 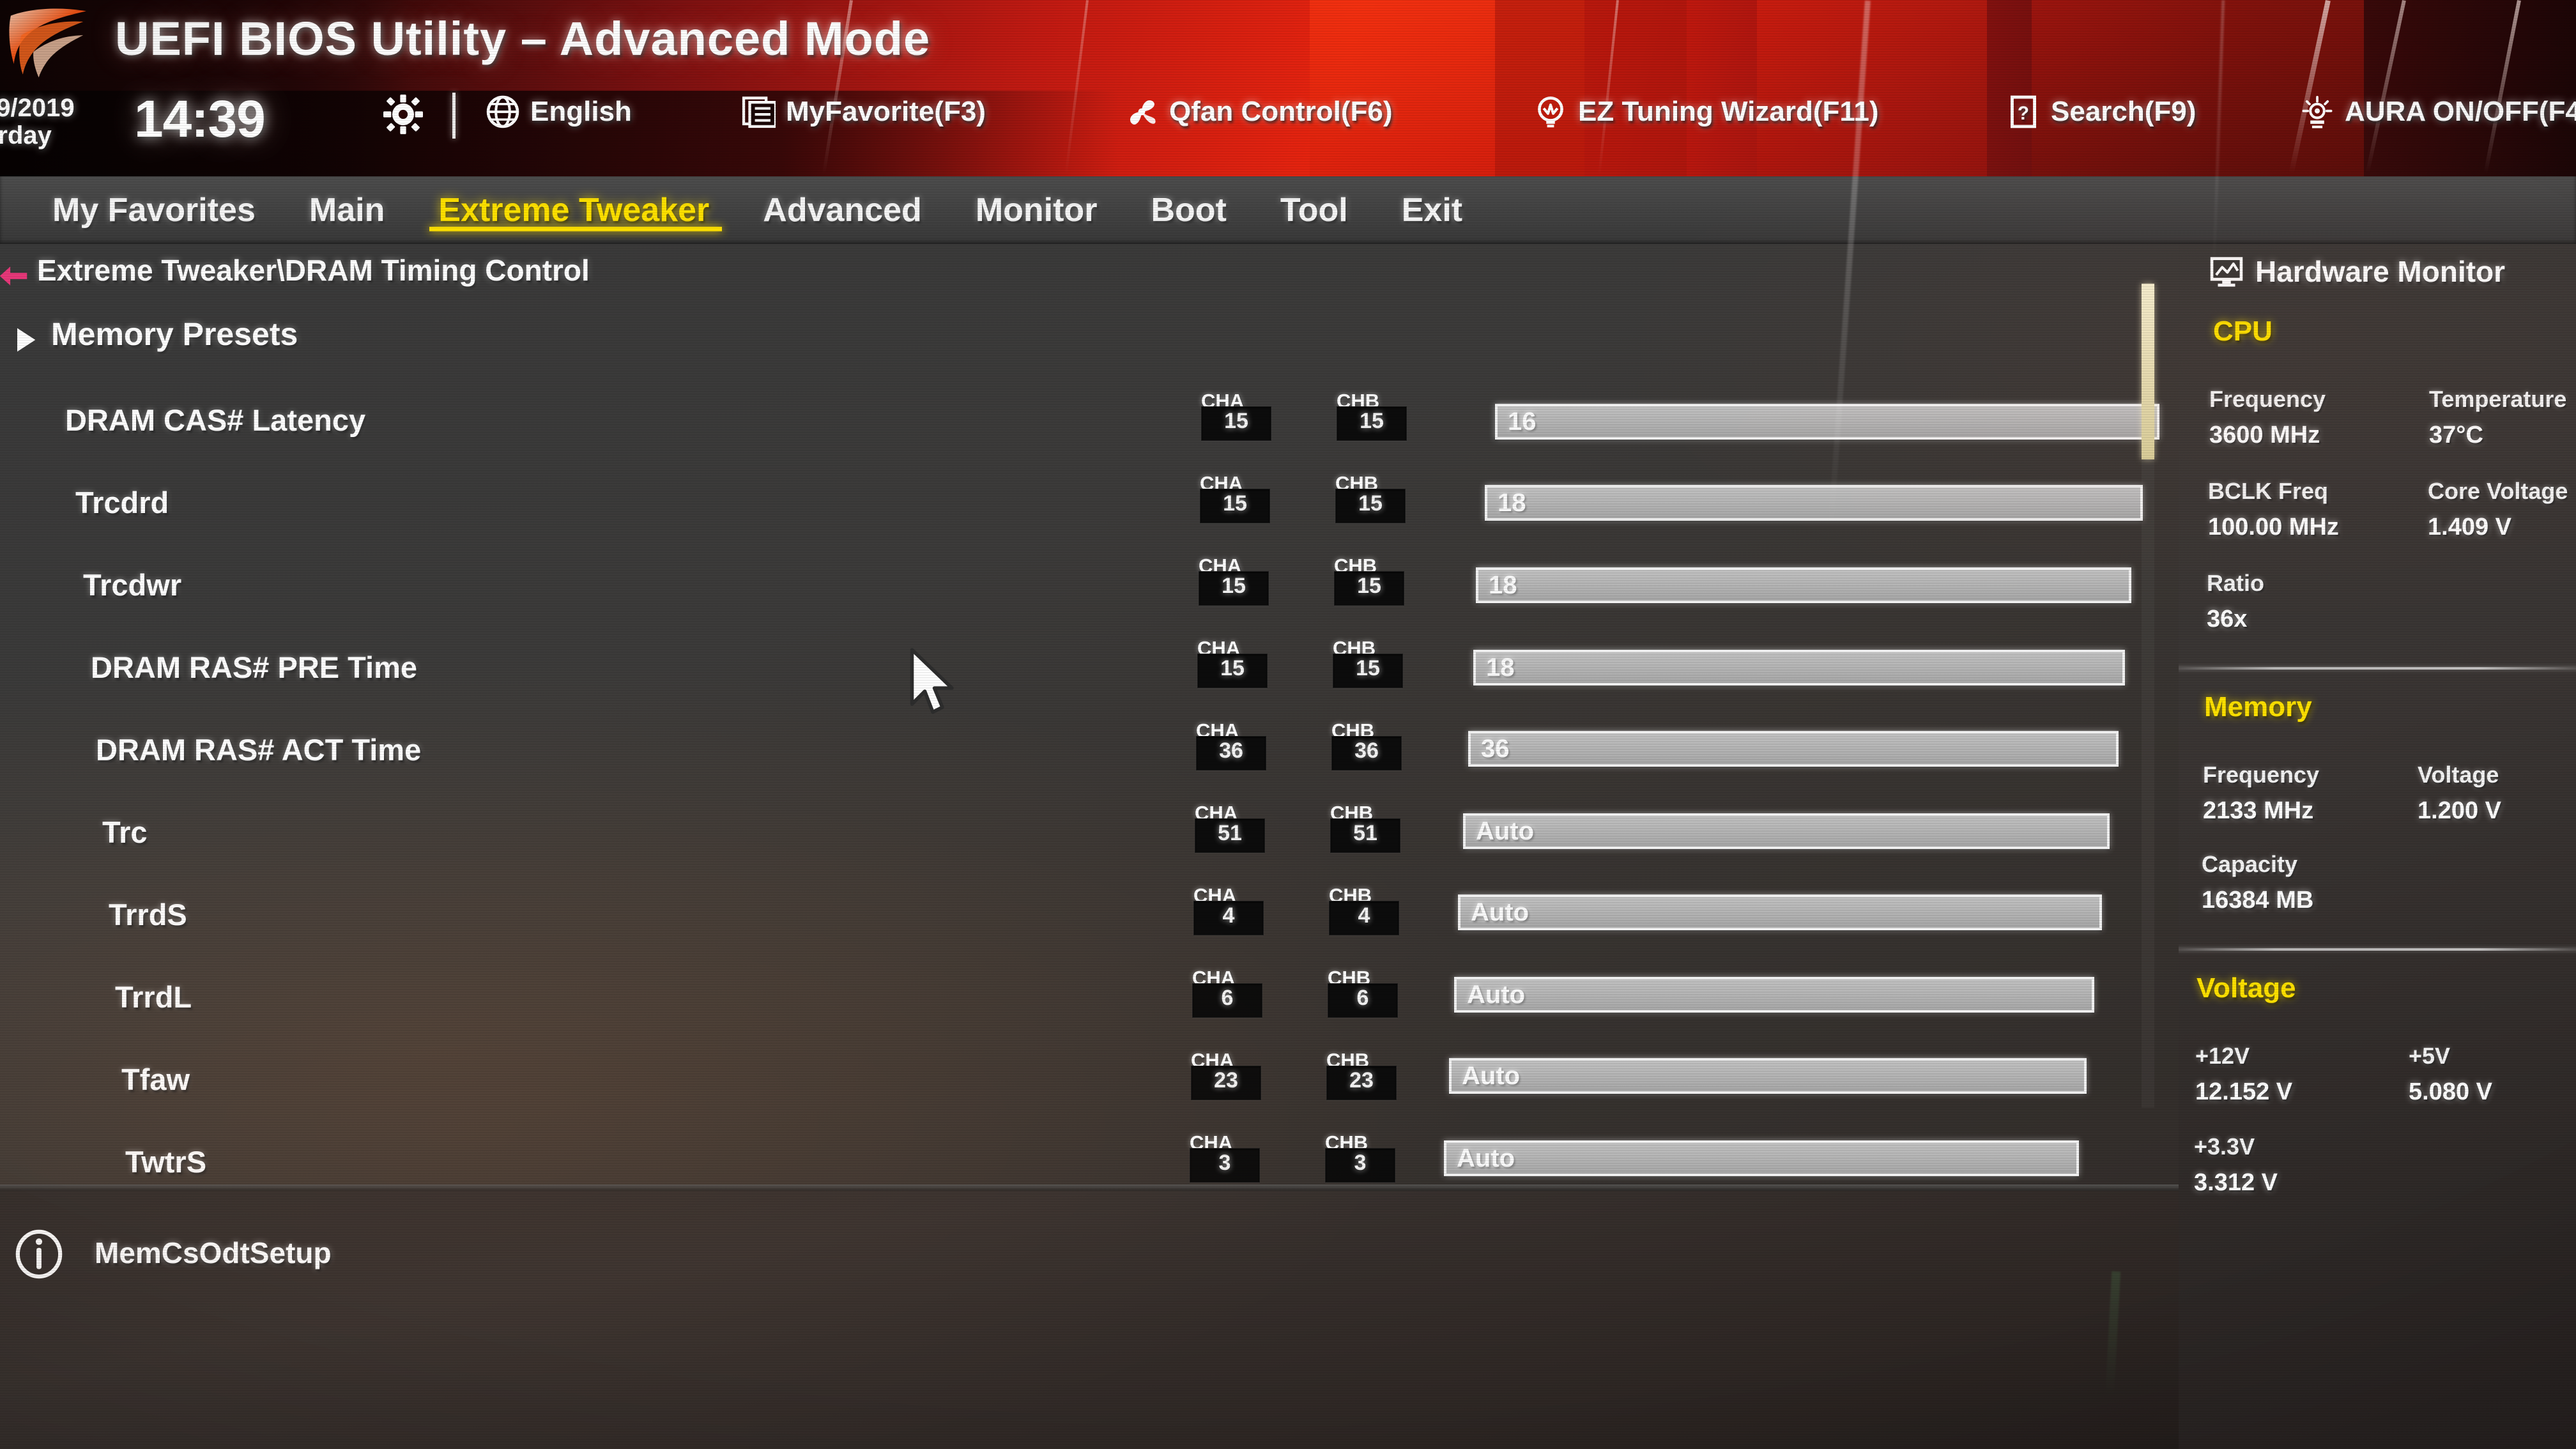 I want to click on qfan-control-button: Qfan Control(F6), so click(x=1258, y=112).